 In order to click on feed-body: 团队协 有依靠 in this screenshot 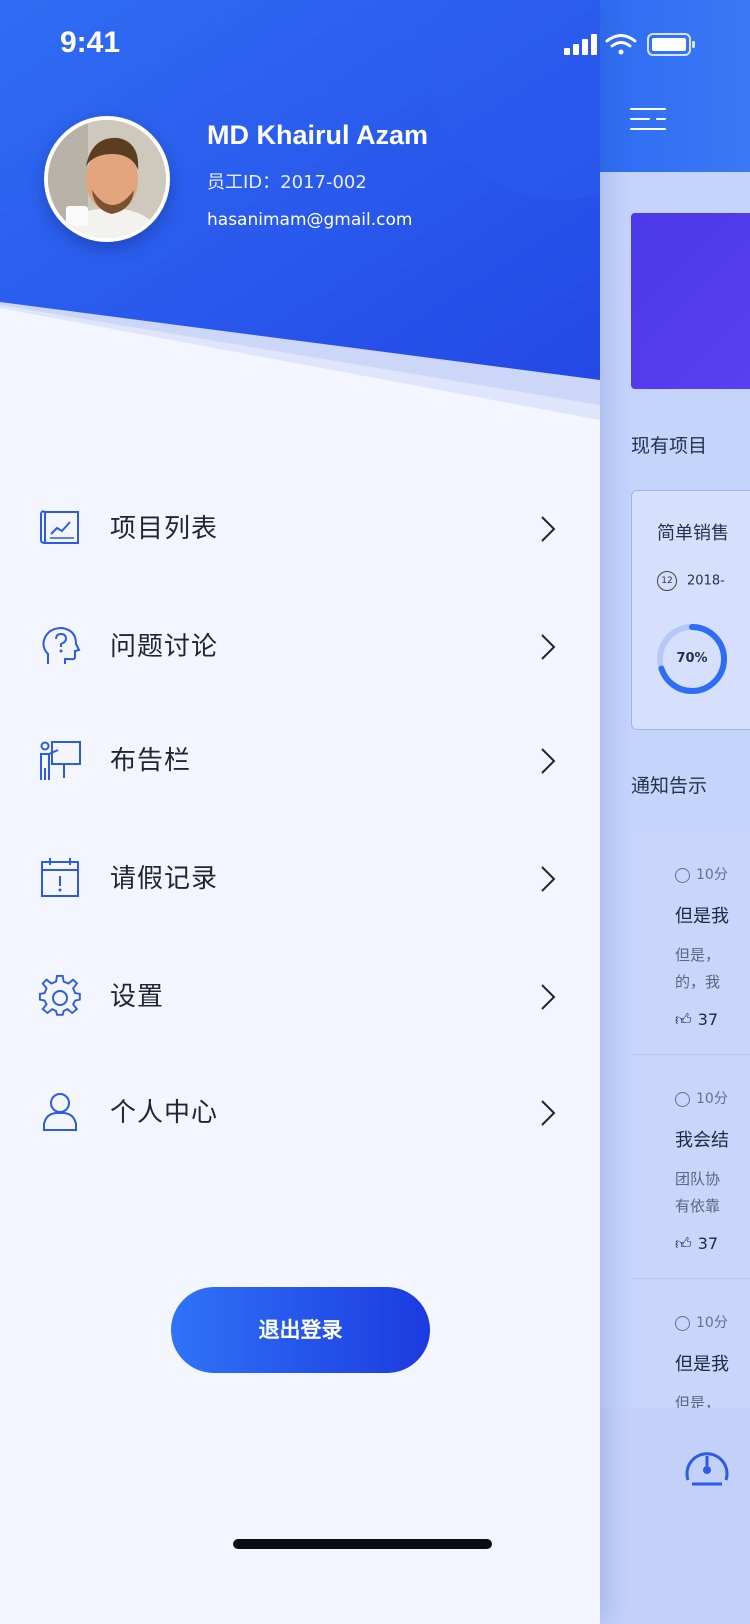, I will do `click(698, 1192)`.